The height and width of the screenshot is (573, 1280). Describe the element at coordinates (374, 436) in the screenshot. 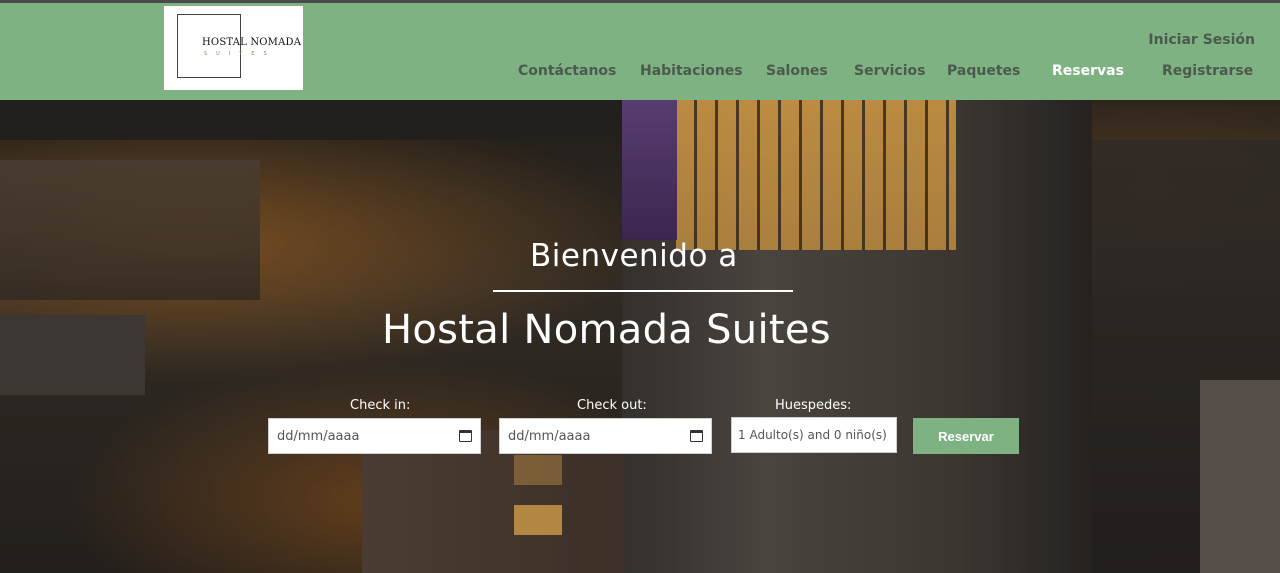

I see `checkin-input: dd/mm/aaaa` at that location.